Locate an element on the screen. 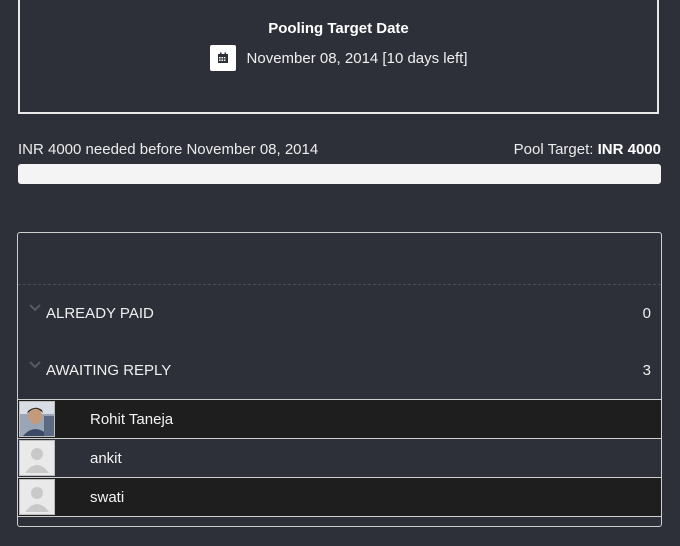 The width and height of the screenshot is (680, 546). section-label: AWAITING REPLY is located at coordinates (109, 370).